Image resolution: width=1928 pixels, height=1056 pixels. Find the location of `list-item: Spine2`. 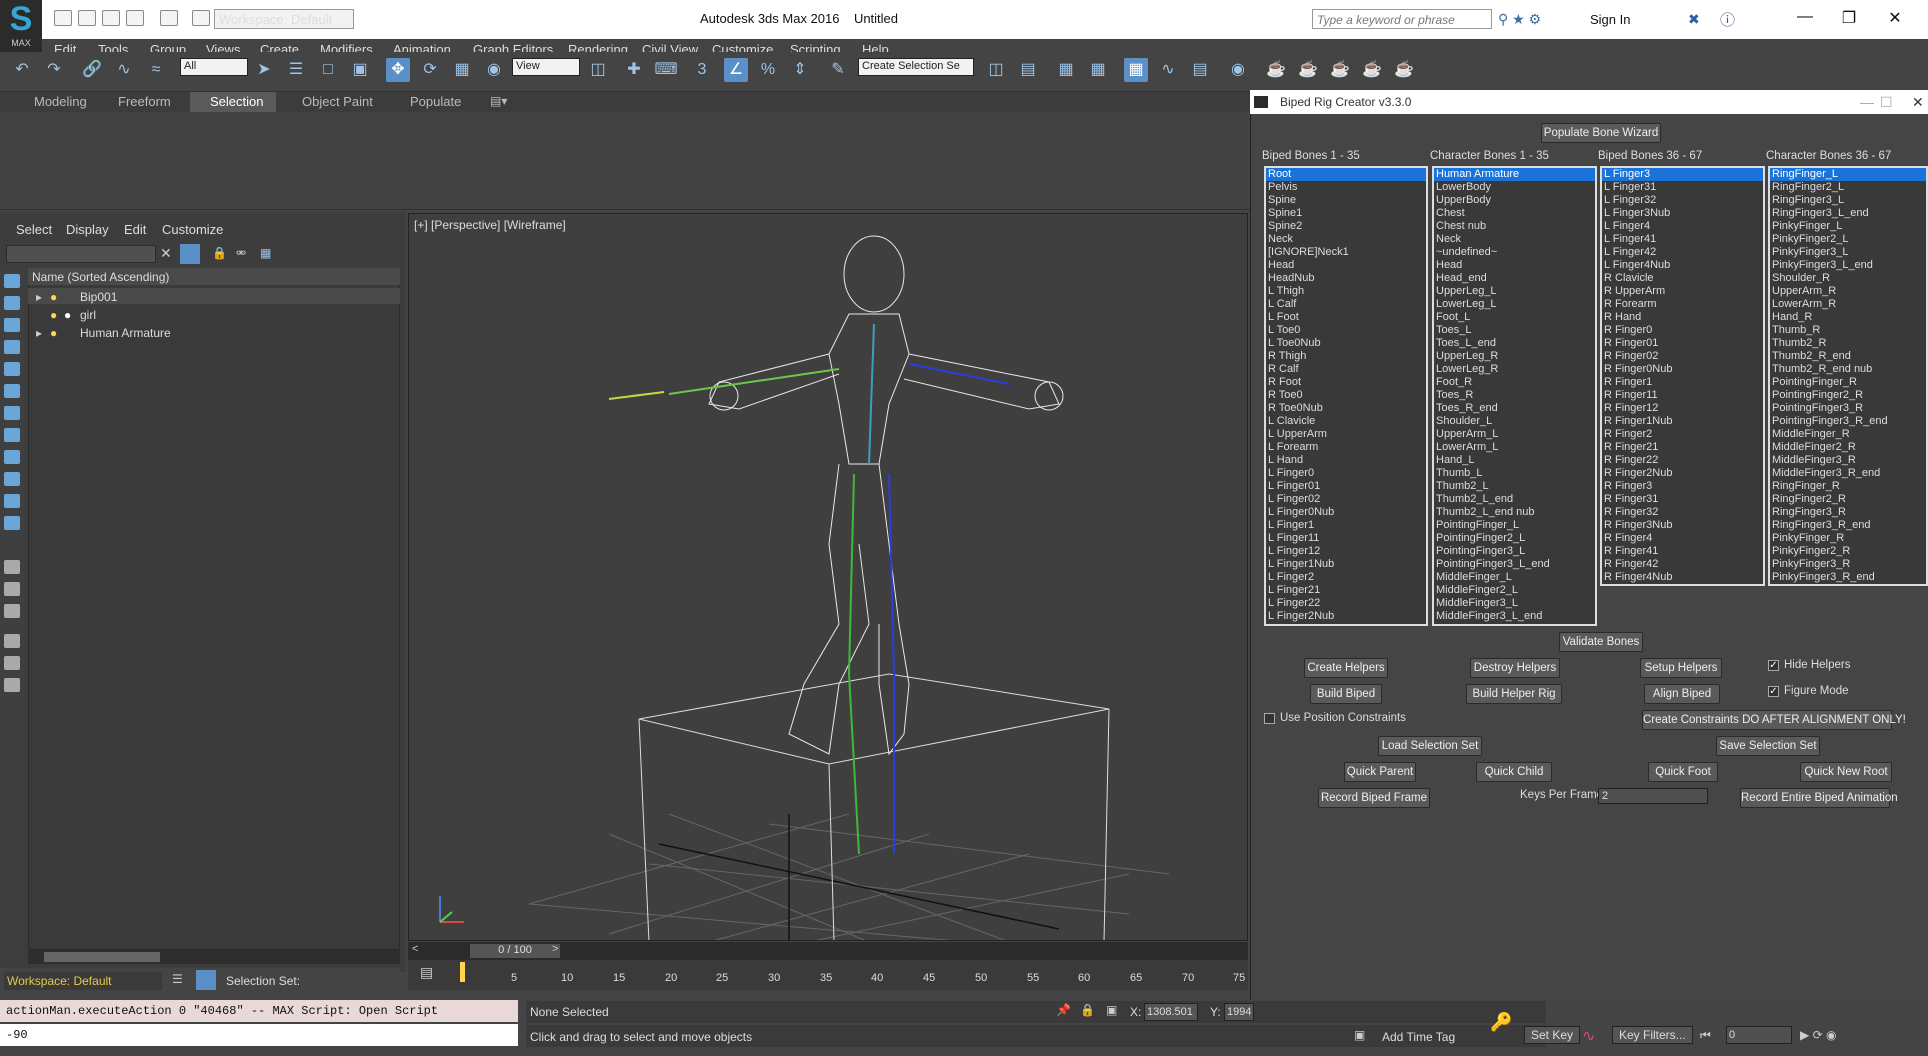

list-item: Spine2 is located at coordinates (1346, 226).